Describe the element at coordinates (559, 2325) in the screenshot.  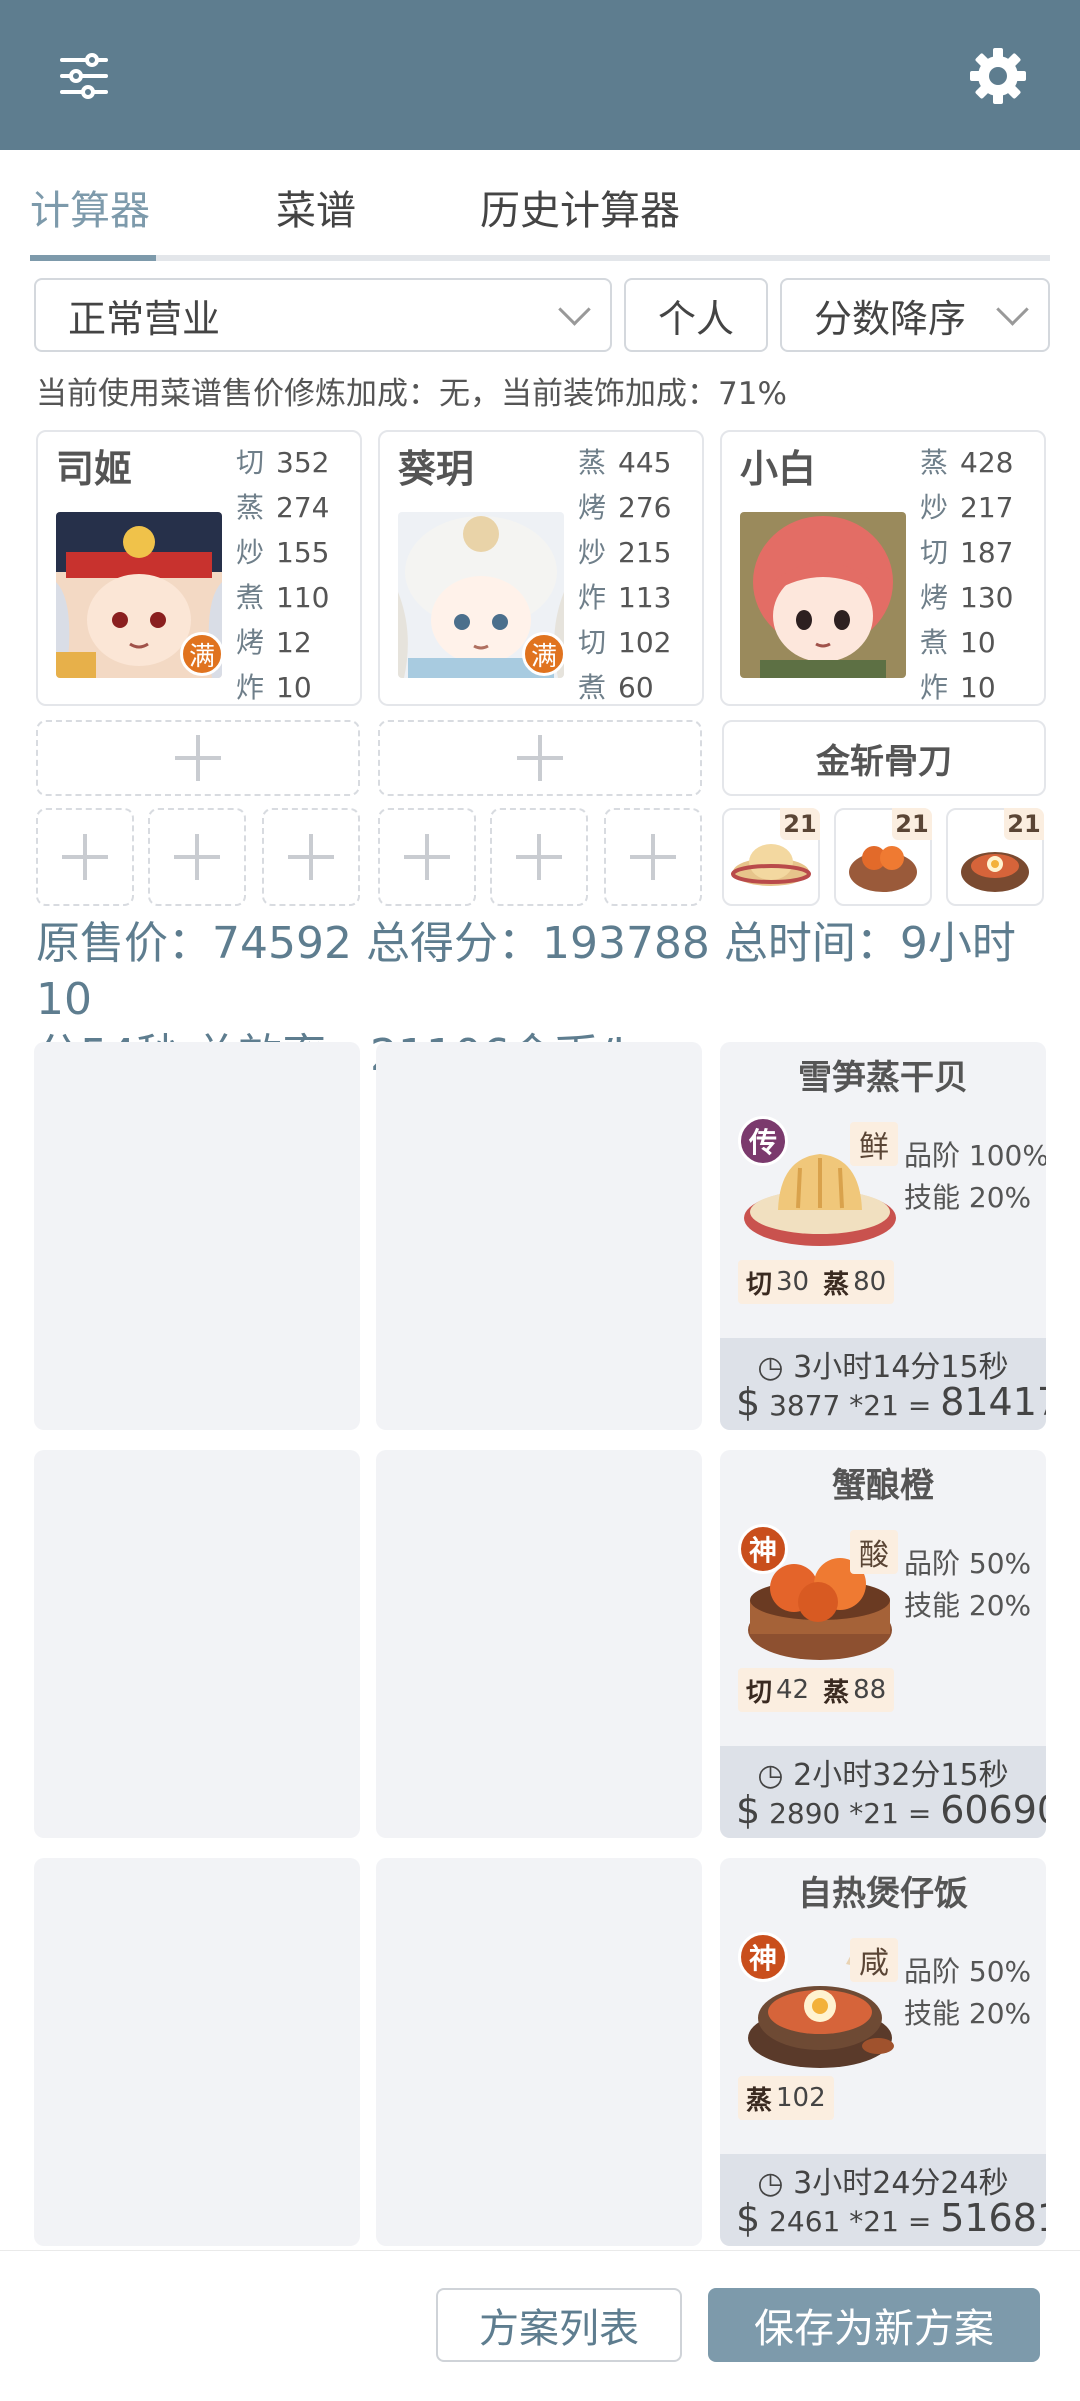
I see `plan-list-button: 方案列表` at that location.